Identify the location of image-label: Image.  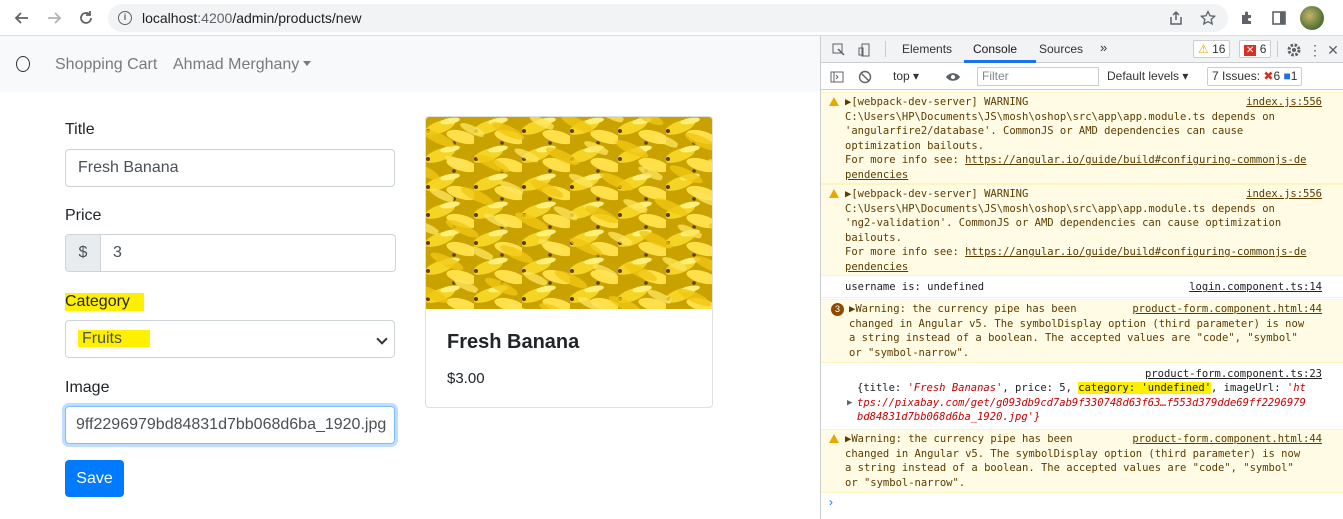
(87, 387).